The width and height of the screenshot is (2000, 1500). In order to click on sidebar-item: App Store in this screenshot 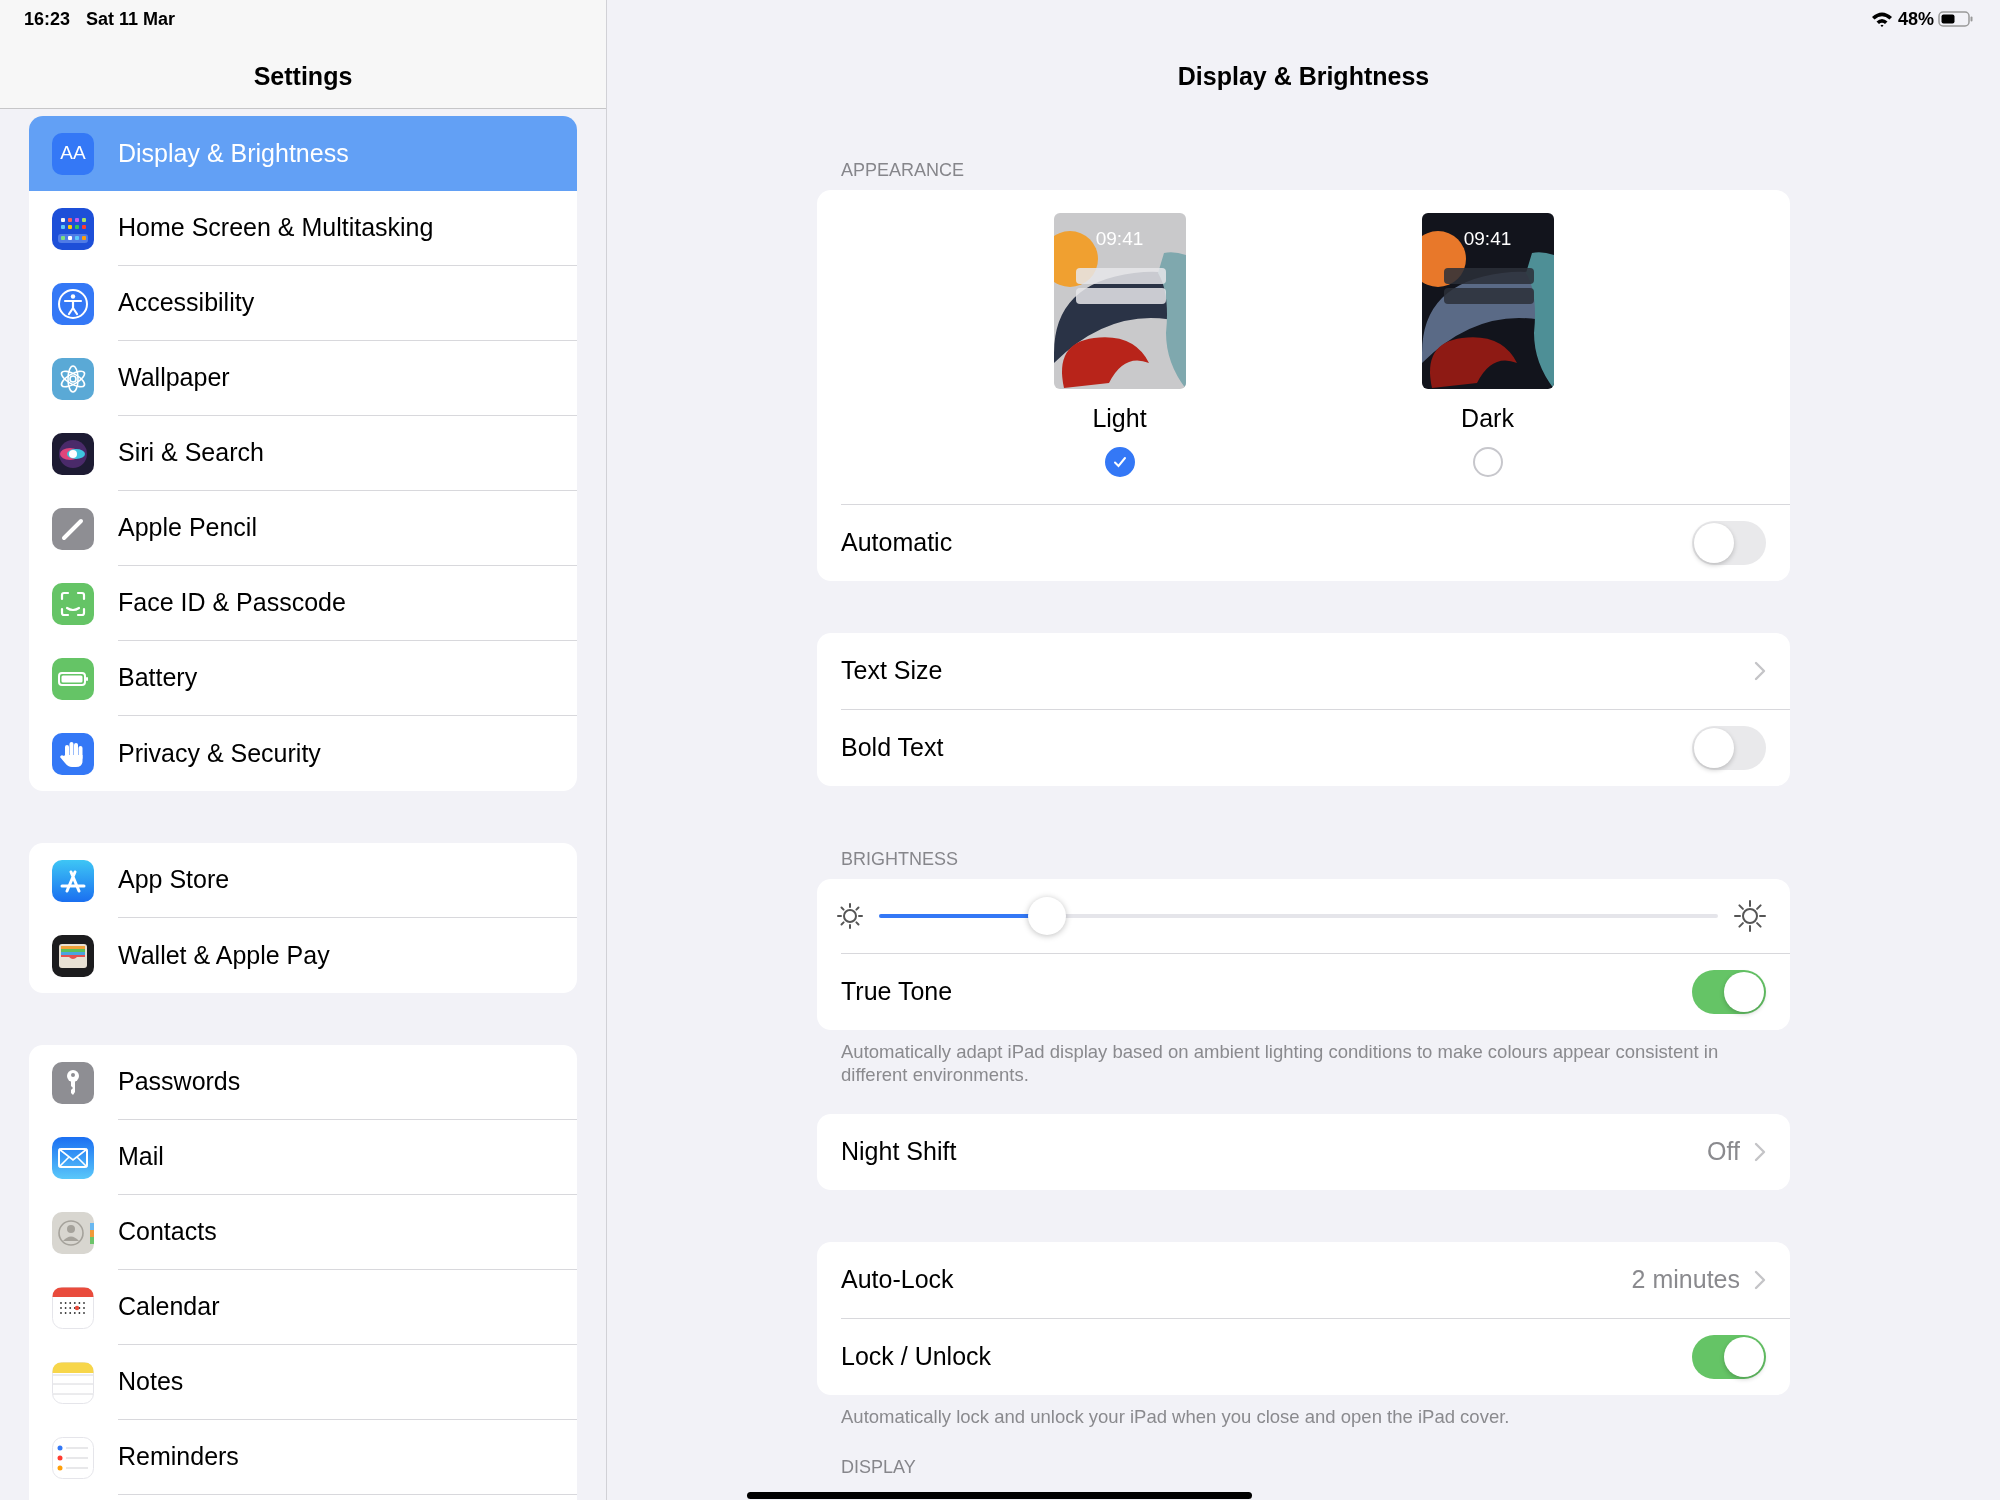, I will do `click(303, 880)`.